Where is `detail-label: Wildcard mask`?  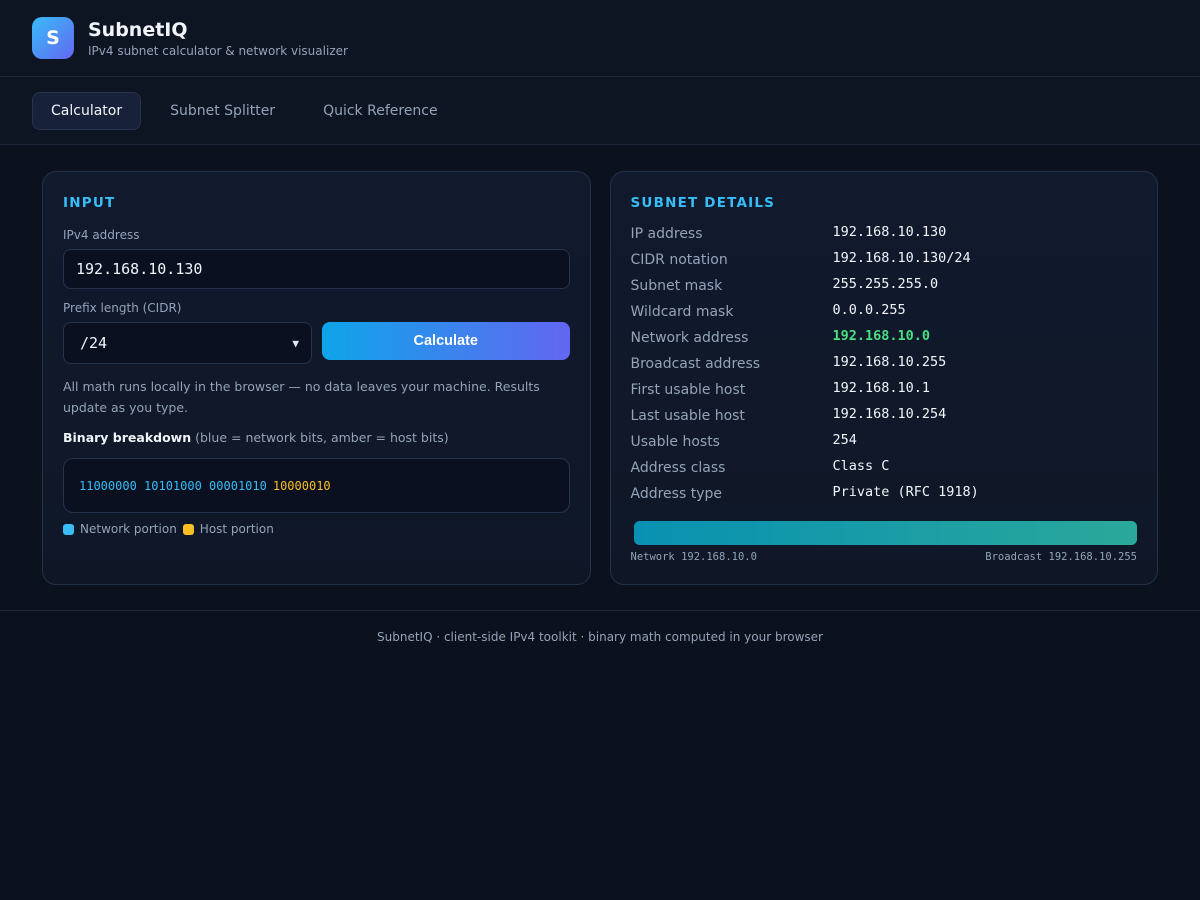
detail-label: Wildcard mask is located at coordinates (682, 312).